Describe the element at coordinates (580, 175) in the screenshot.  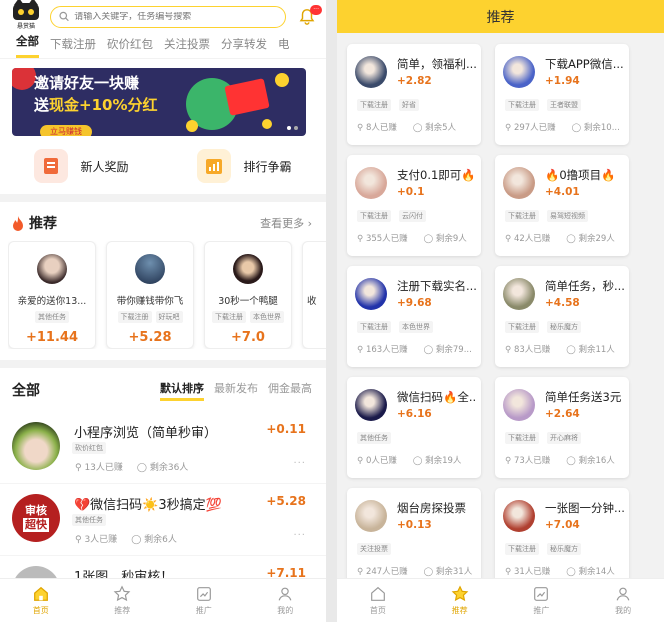
I see `task-title: 🔥0撸项目🔥` at that location.